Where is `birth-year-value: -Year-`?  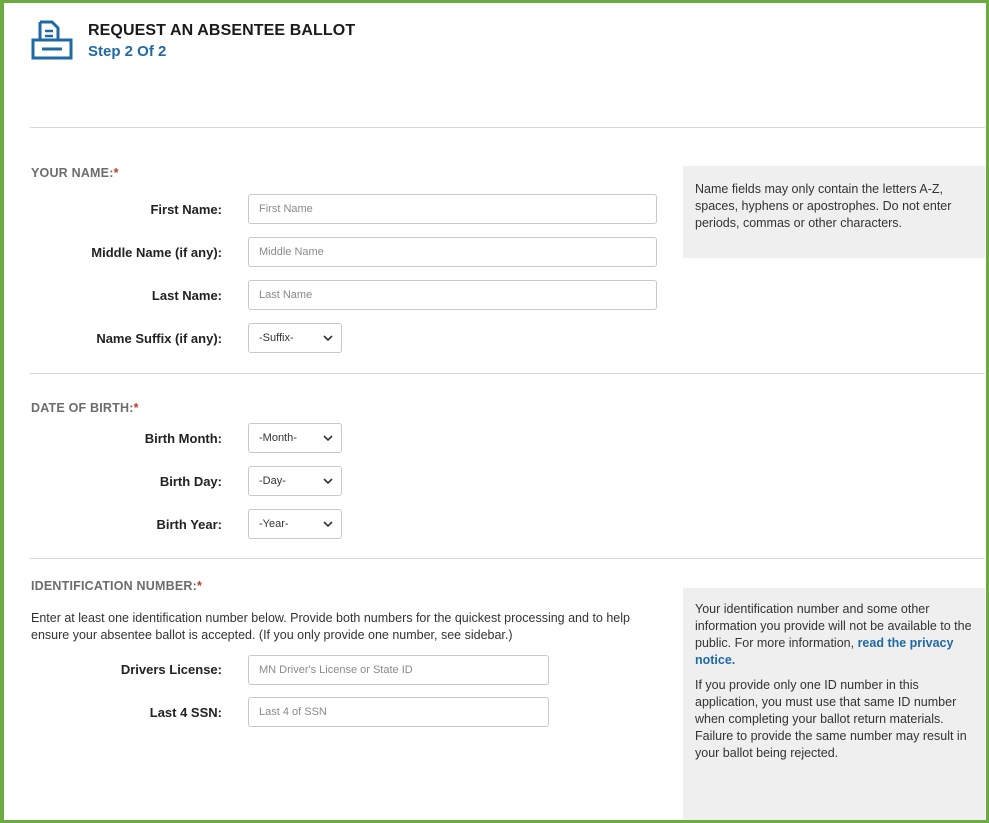
birth-year-value: -Year- is located at coordinates (274, 524).